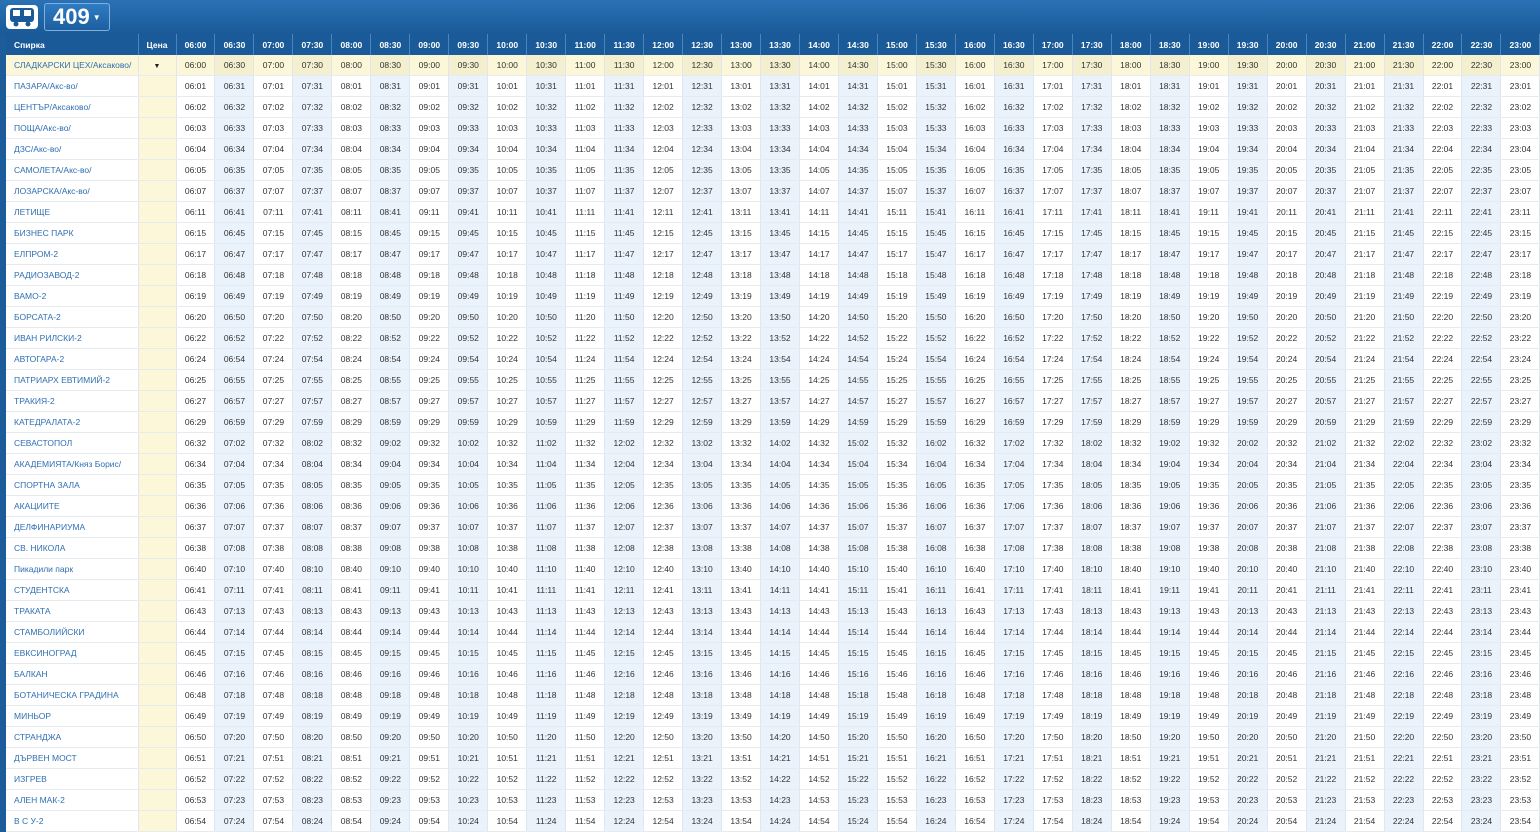 Image resolution: width=1540 pixels, height=832 pixels. Describe the element at coordinates (858, 485) in the screenshot. I see `time-cell: 15:05` at that location.